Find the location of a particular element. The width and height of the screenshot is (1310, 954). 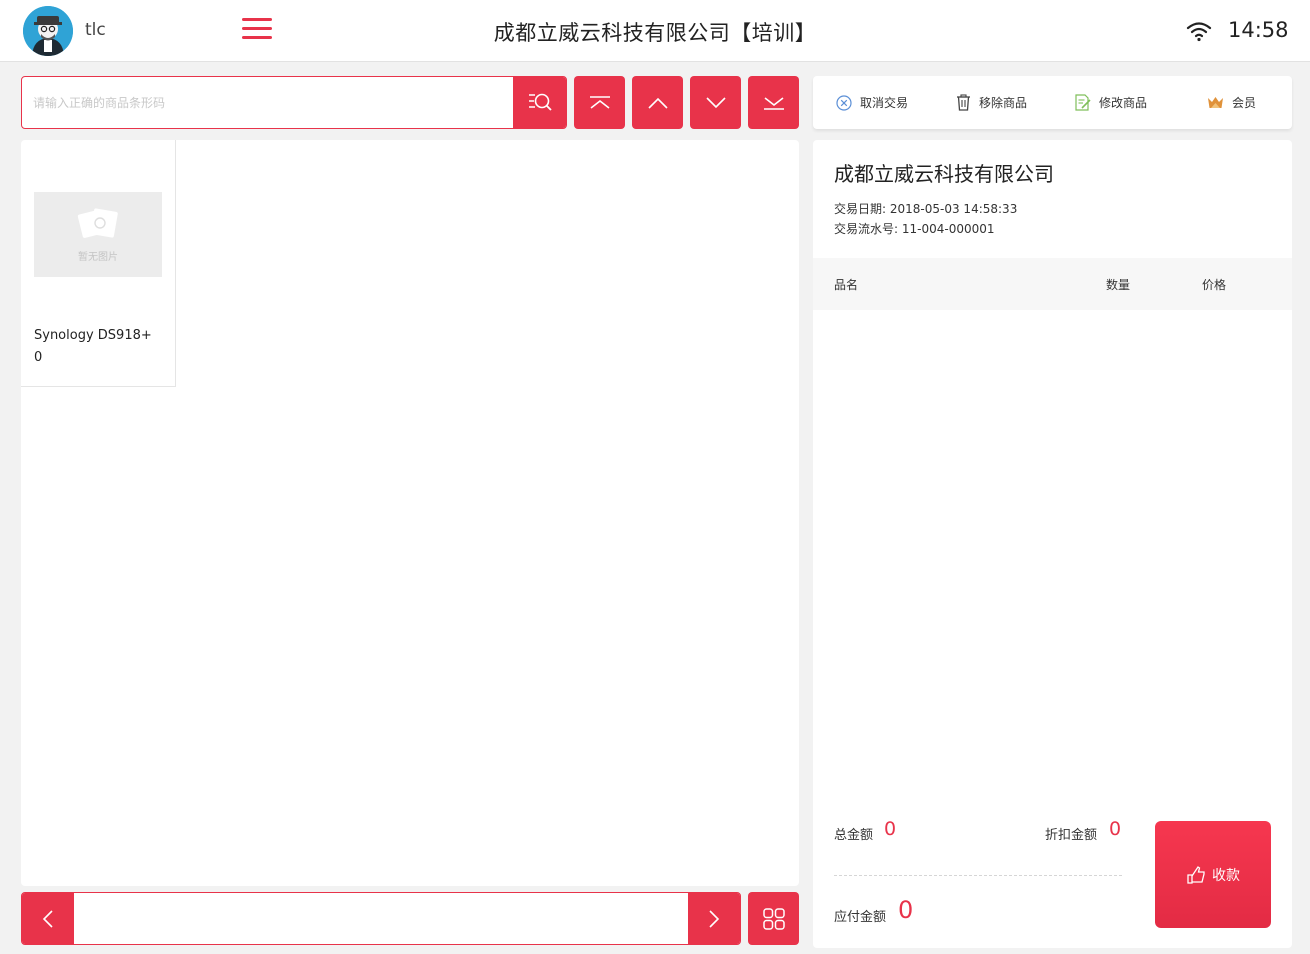

cancel-transaction-label: 取消交易 is located at coordinates (884, 103).